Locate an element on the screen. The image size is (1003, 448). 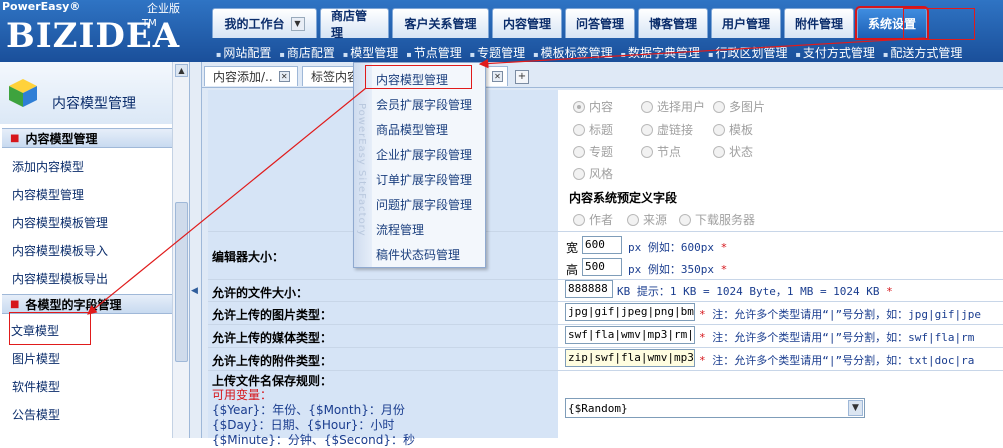
add-tab-icon: + is located at coordinates (522, 77).